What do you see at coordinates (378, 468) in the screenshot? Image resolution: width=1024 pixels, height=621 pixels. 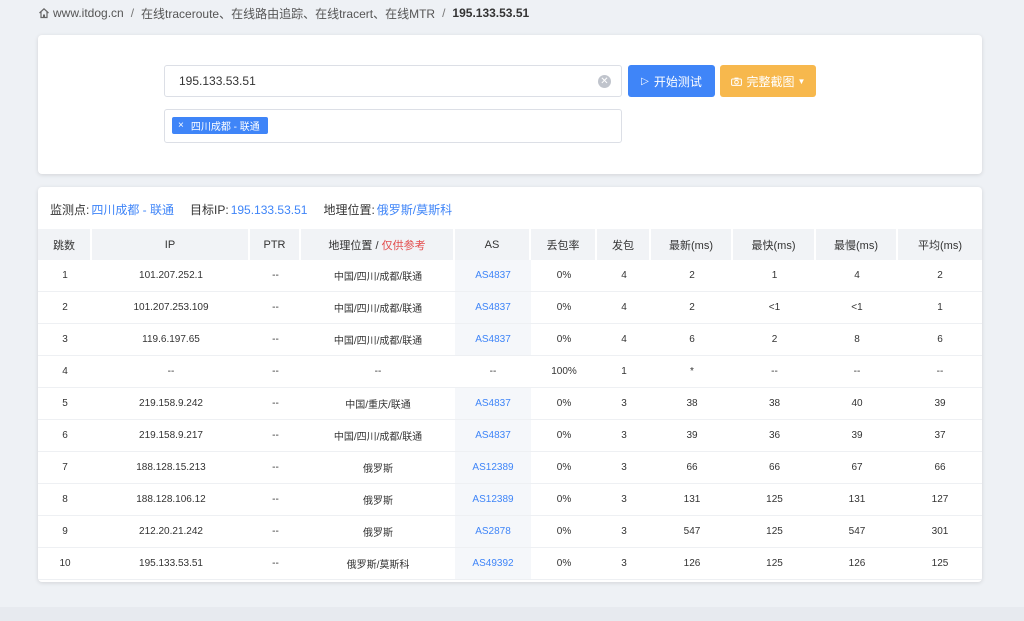 I see `geo-cell: 俄罗斯` at bounding box center [378, 468].